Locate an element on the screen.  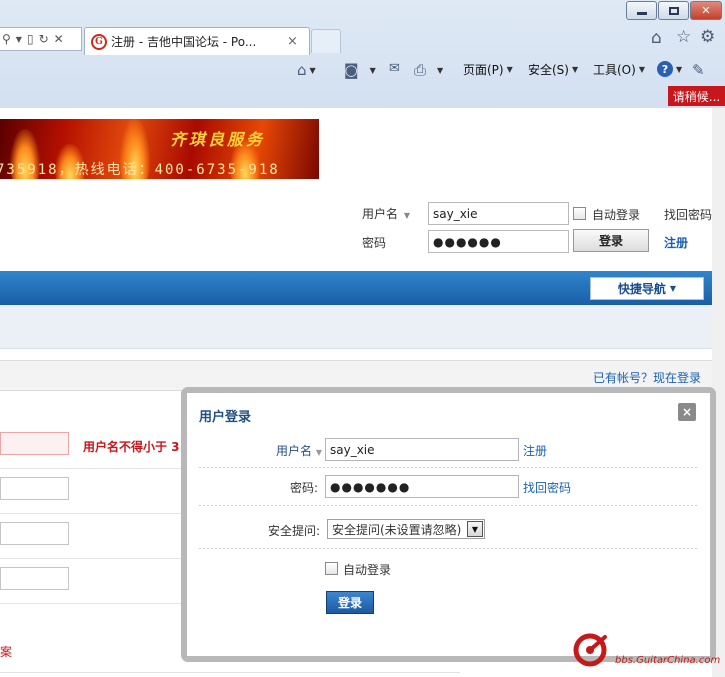
safety-menu-label: 安全(S) is located at coordinates (548, 70).